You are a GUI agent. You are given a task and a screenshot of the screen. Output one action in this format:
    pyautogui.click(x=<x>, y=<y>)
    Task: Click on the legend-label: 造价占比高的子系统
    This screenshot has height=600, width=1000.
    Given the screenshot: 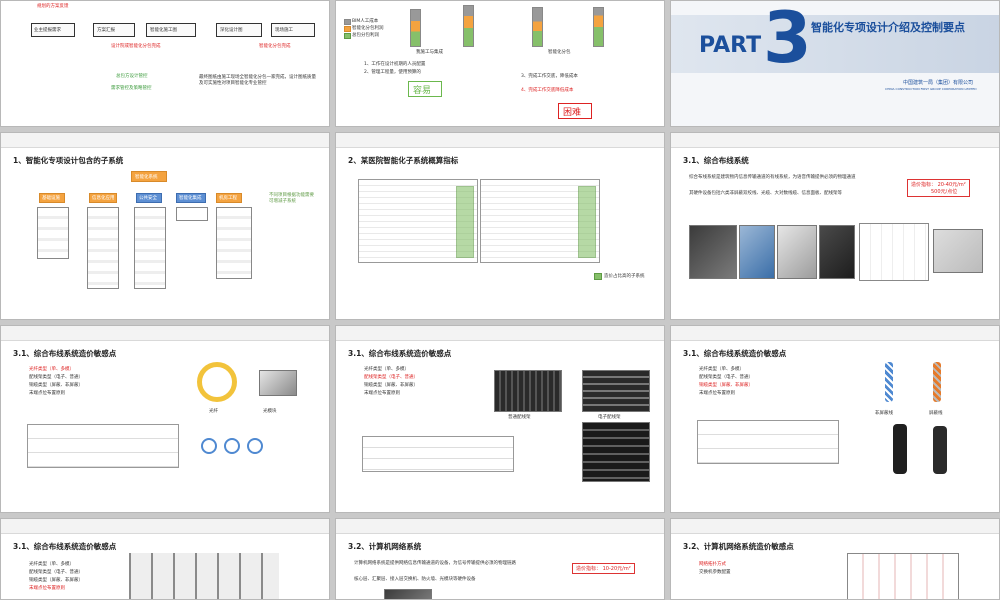 What is the action you would take?
    pyautogui.click(x=624, y=276)
    